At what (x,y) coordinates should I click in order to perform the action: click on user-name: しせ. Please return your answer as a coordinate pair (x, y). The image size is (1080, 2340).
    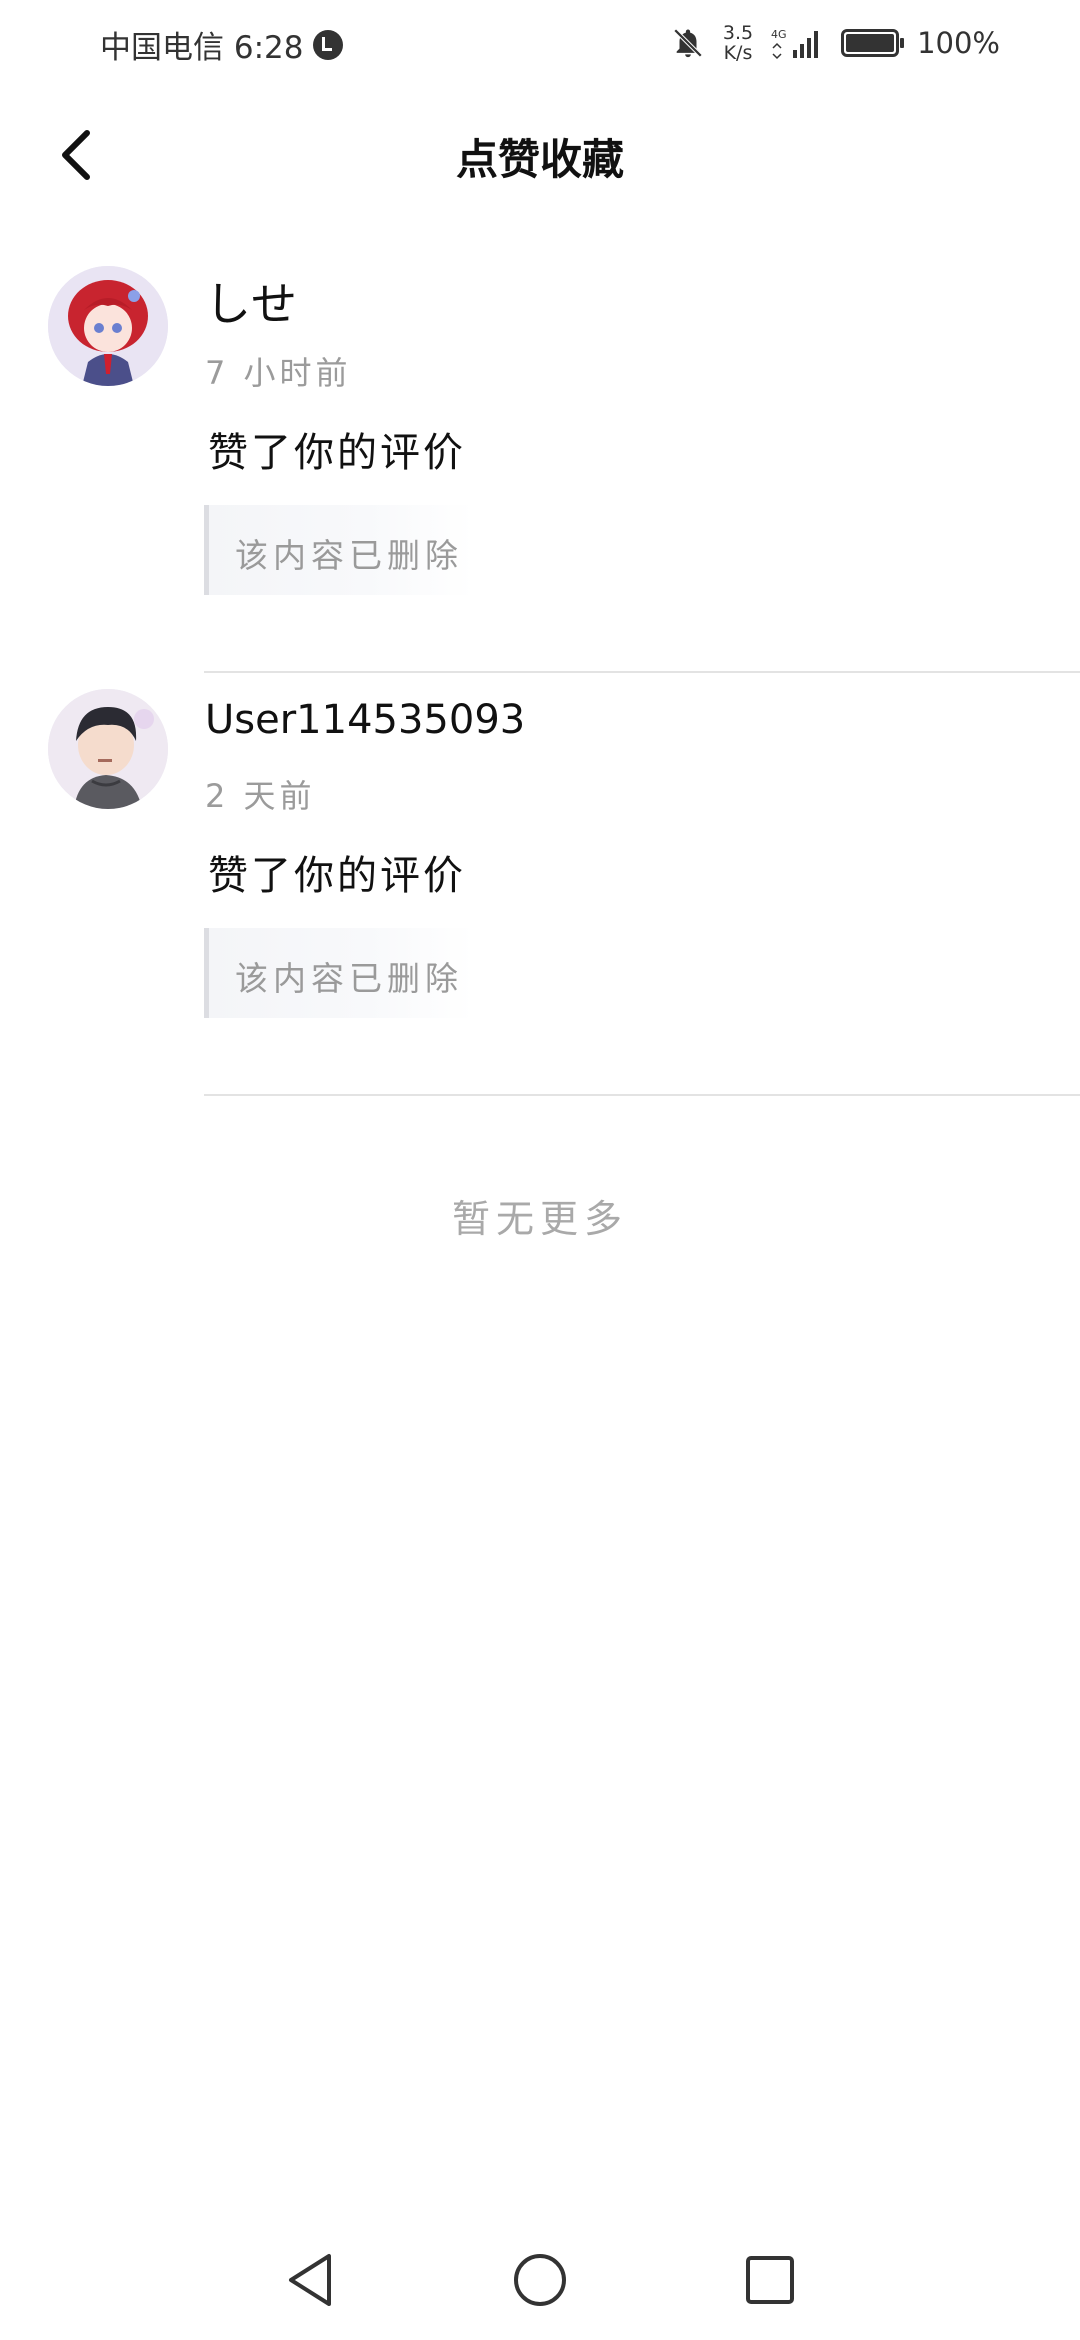
    Looking at the image, I should click on (251, 301).